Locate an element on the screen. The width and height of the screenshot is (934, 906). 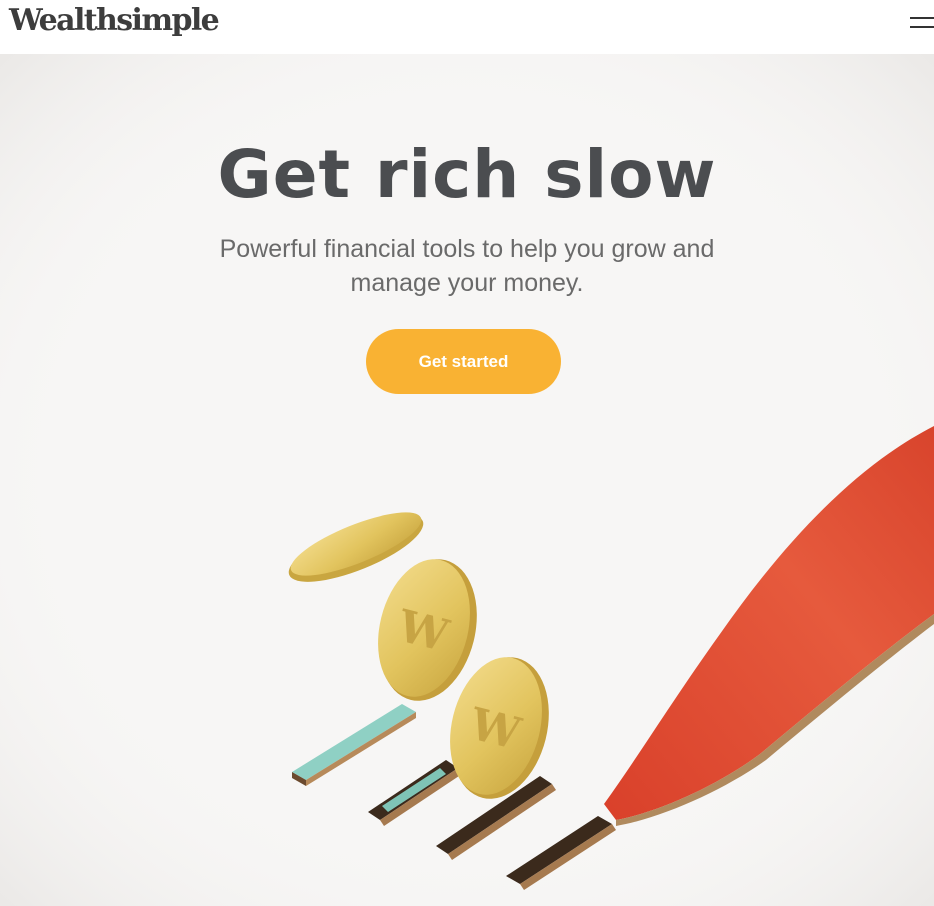
hero-title: Get rich slow is located at coordinates (467, 174).